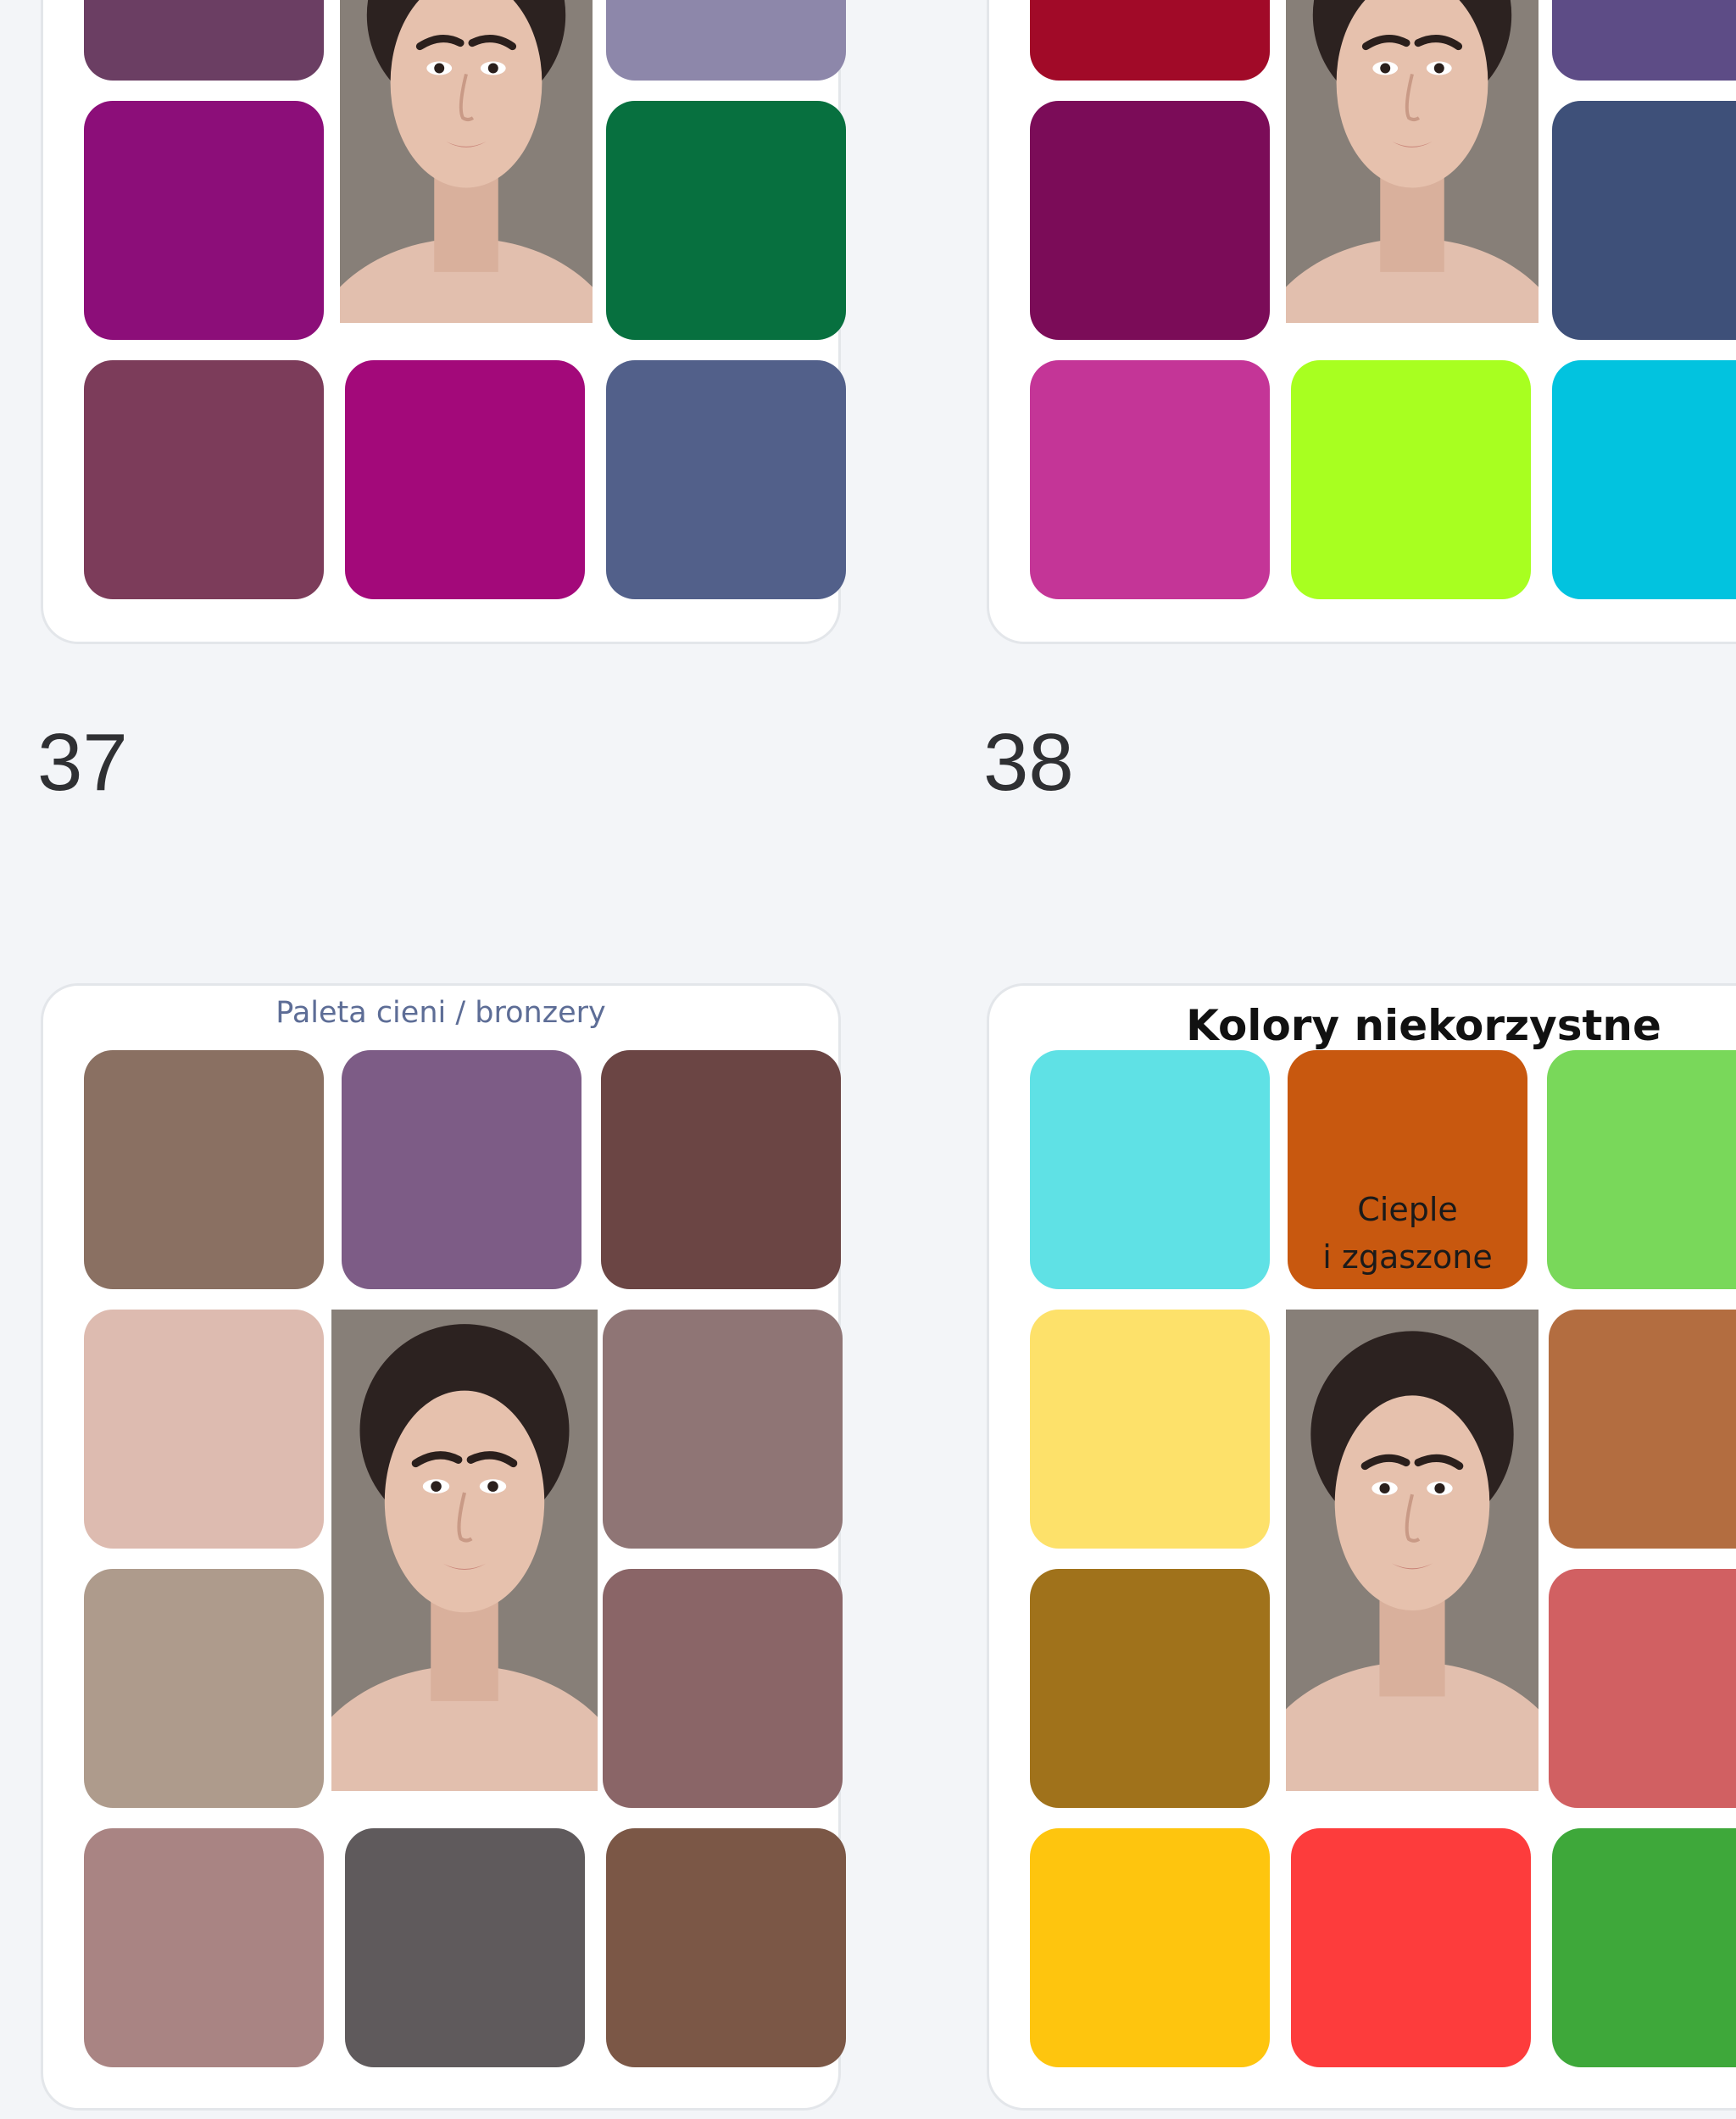 This screenshot has width=1736, height=2119. What do you see at coordinates (1407, 1170) in the screenshot?
I see `color-swatch: Cieple i zgaszone` at bounding box center [1407, 1170].